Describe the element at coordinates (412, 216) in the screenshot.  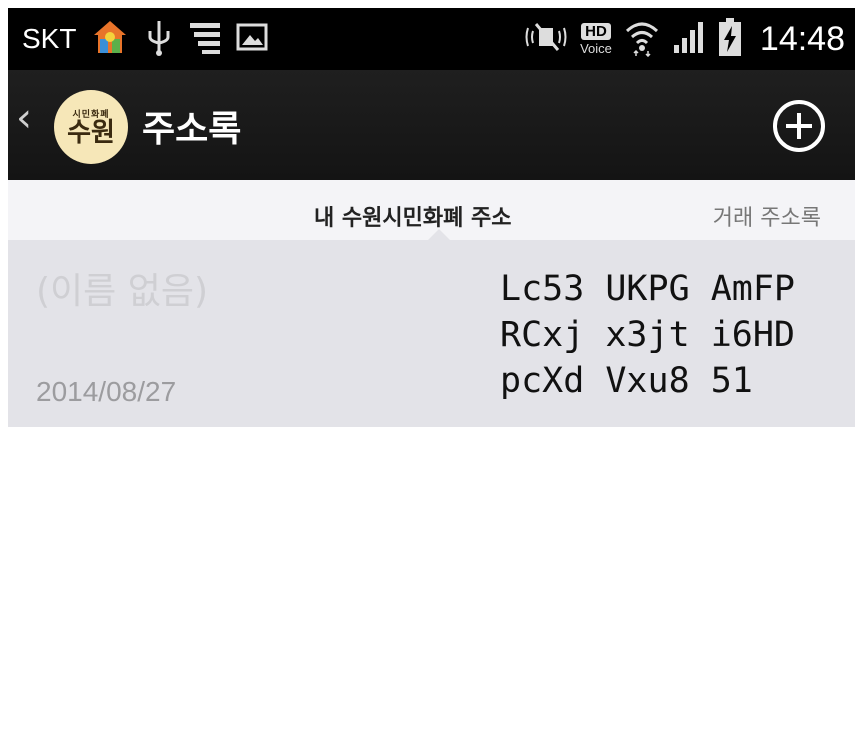
I see `tab-my-address: 내 수원시민화폐 주소` at that location.